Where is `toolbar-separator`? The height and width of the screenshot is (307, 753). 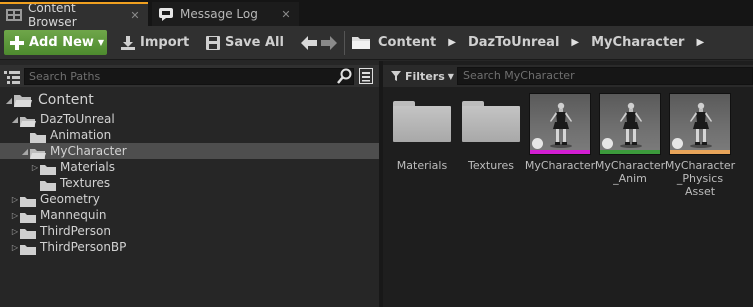
toolbar-separator is located at coordinates (344, 43).